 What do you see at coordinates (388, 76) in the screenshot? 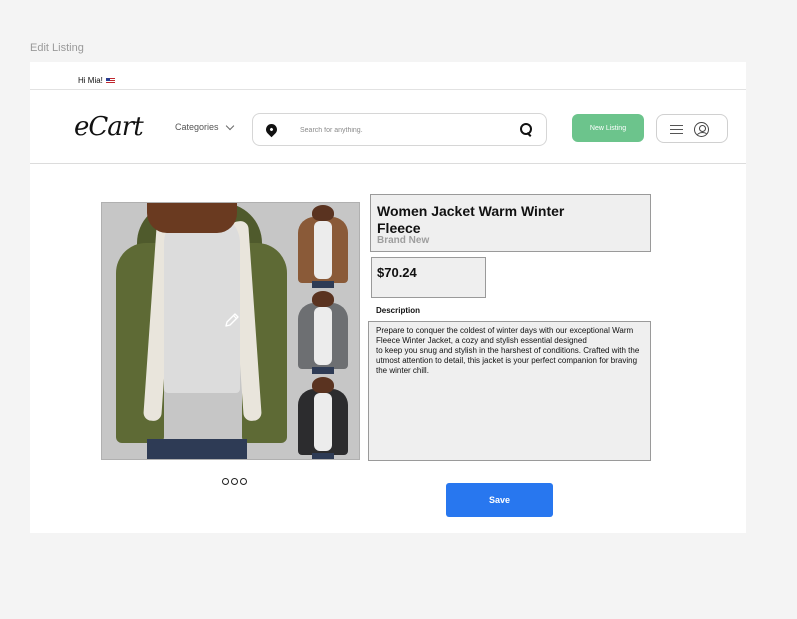
I see `top-bar: Hi Mia!` at bounding box center [388, 76].